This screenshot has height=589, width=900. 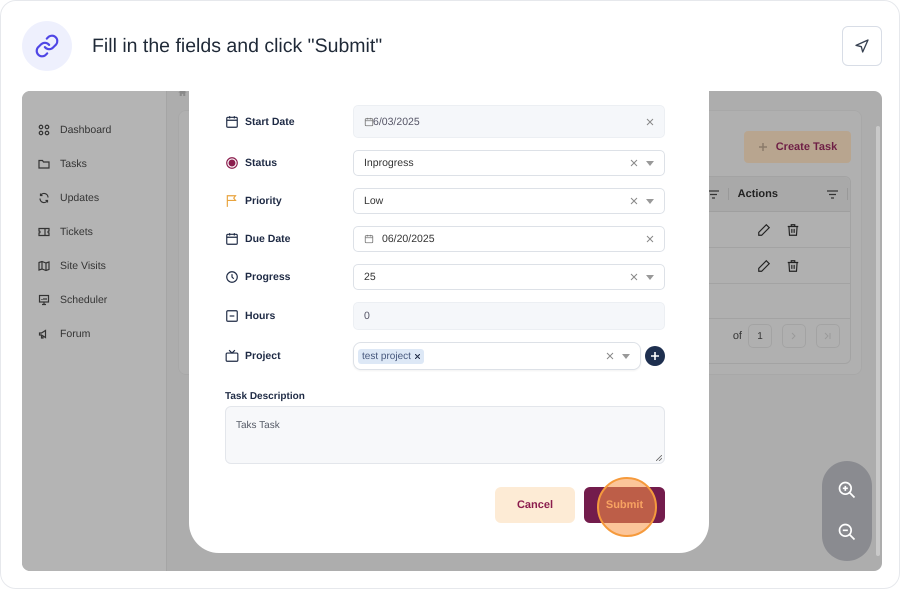 I want to click on navigate-button, so click(x=862, y=46).